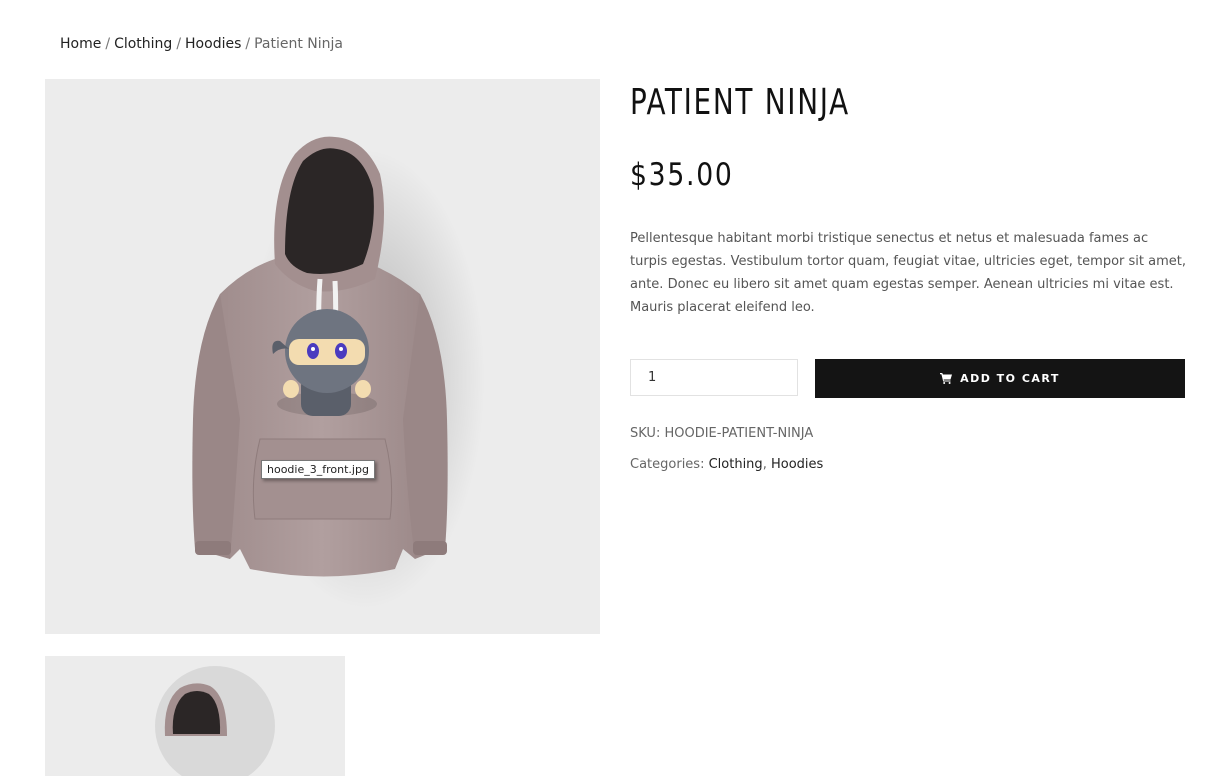 The width and height of the screenshot is (1219, 776). Describe the element at coordinates (736, 464) in the screenshot. I see `category-link-clothing: Clothing` at that location.